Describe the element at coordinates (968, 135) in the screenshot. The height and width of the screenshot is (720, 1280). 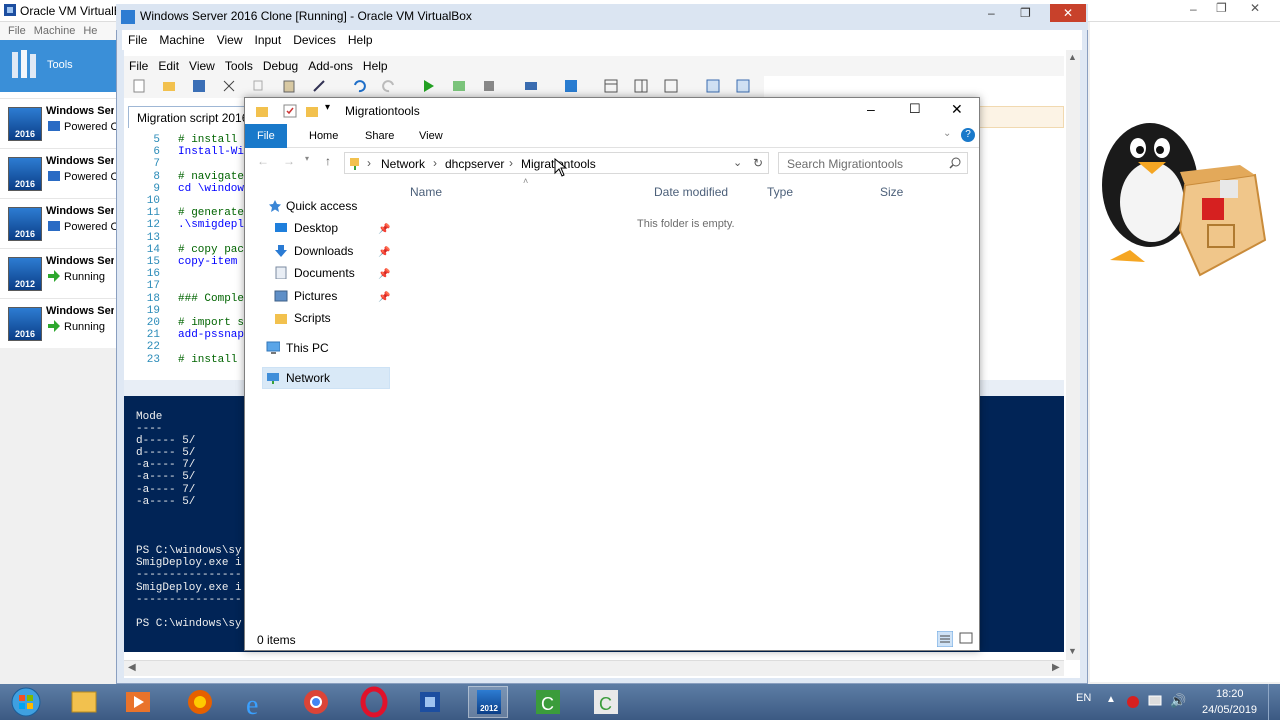
I see `help-icon: ?` at that location.